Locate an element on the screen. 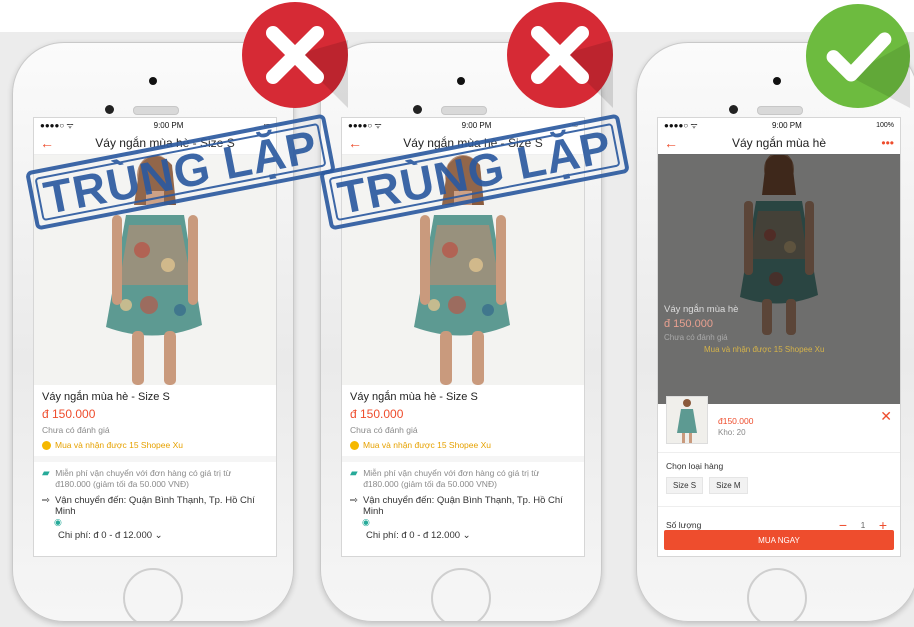  nav-title: Váy ngắn mùa hè is located at coordinates (779, 143).